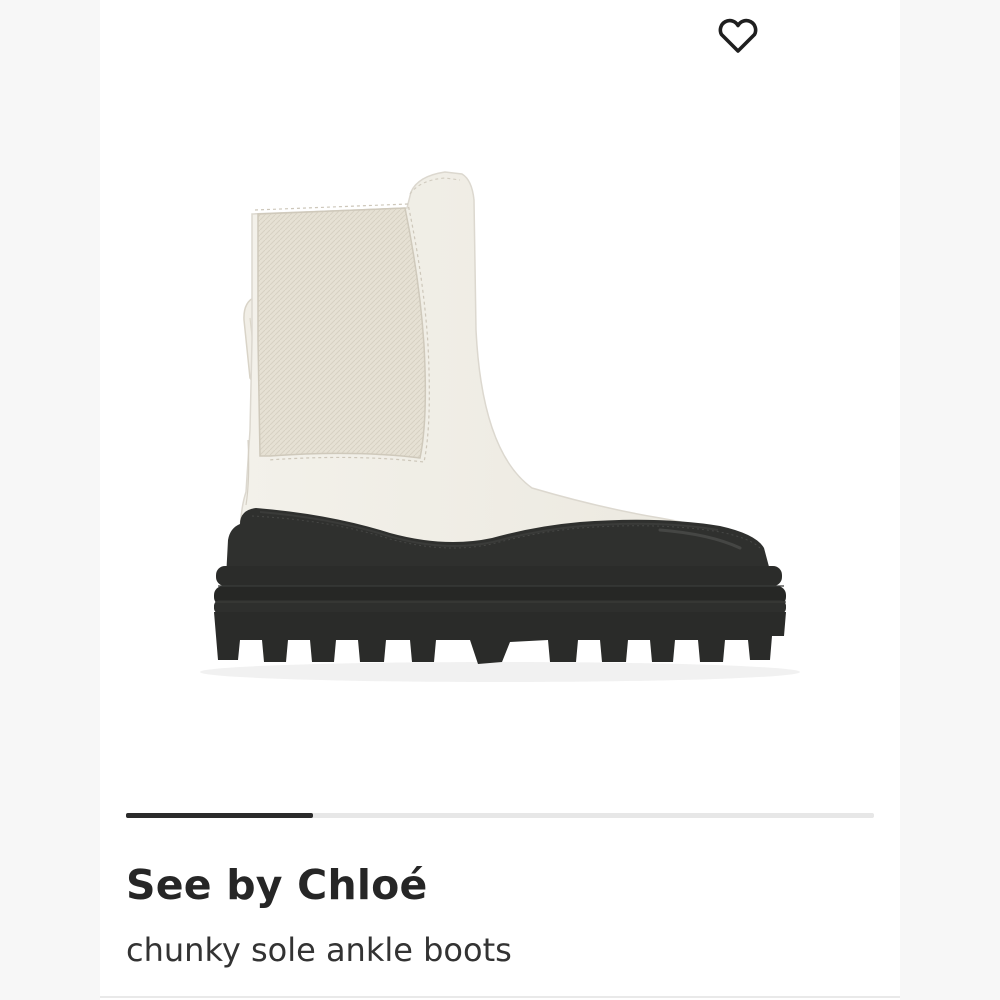  Describe the element at coordinates (276, 885) in the screenshot. I see `brand-name: See by Chloé` at that location.